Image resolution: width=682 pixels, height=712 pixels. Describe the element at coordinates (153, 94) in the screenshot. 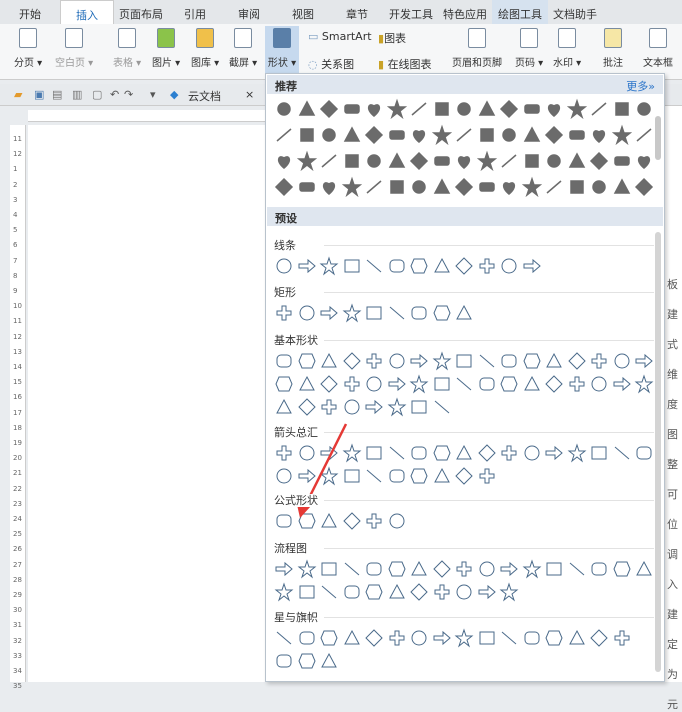

I see `dropdown-icon: ▾` at that location.